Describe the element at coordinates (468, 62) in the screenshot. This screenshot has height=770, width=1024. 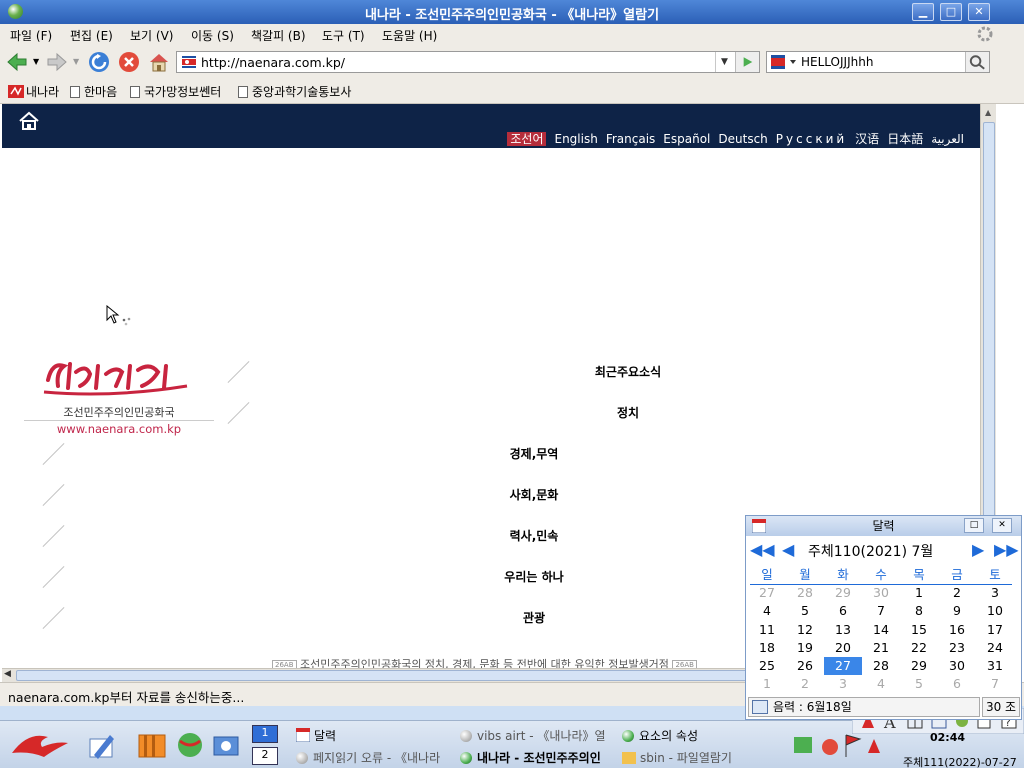
I see `address-bar: http://naenara.com.kp/ ▼` at that location.